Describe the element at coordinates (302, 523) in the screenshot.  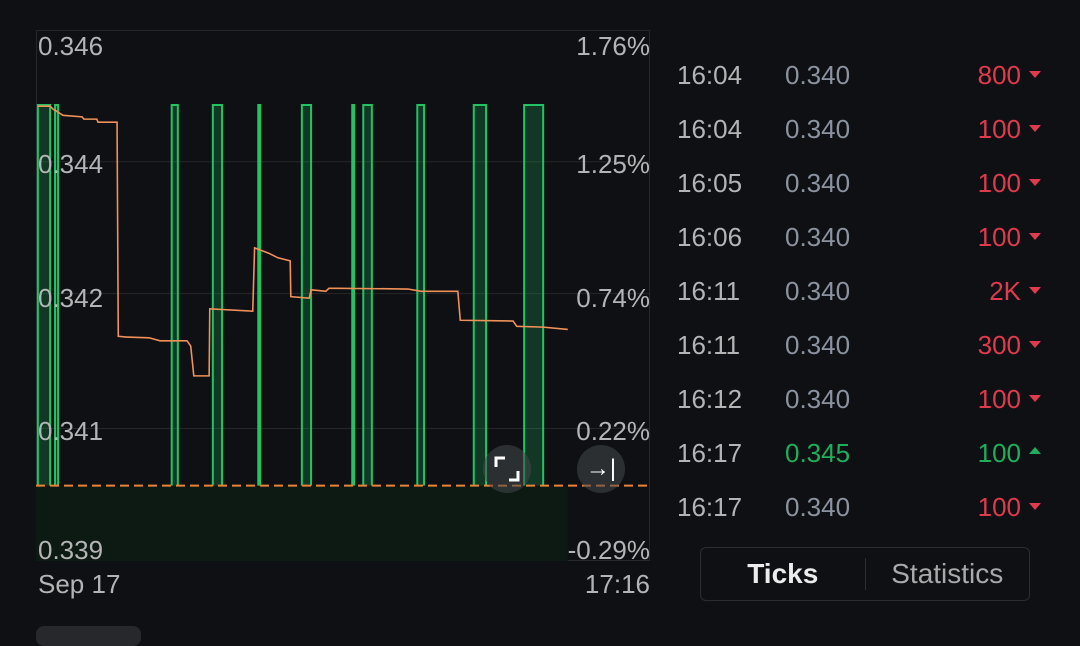
I see `below-close-area` at that location.